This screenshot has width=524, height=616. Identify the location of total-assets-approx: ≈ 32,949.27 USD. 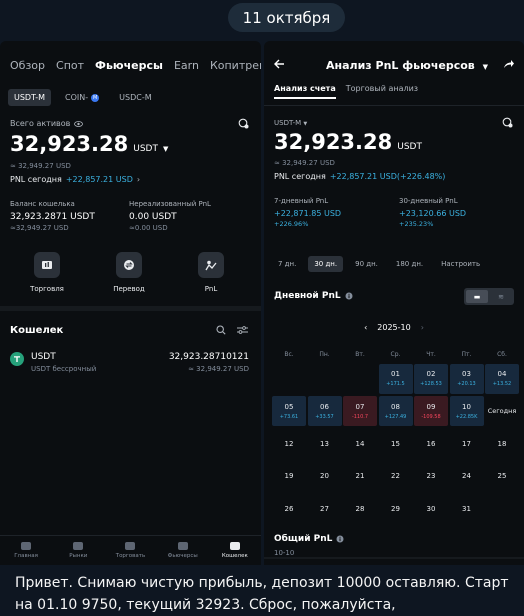
(40, 166).